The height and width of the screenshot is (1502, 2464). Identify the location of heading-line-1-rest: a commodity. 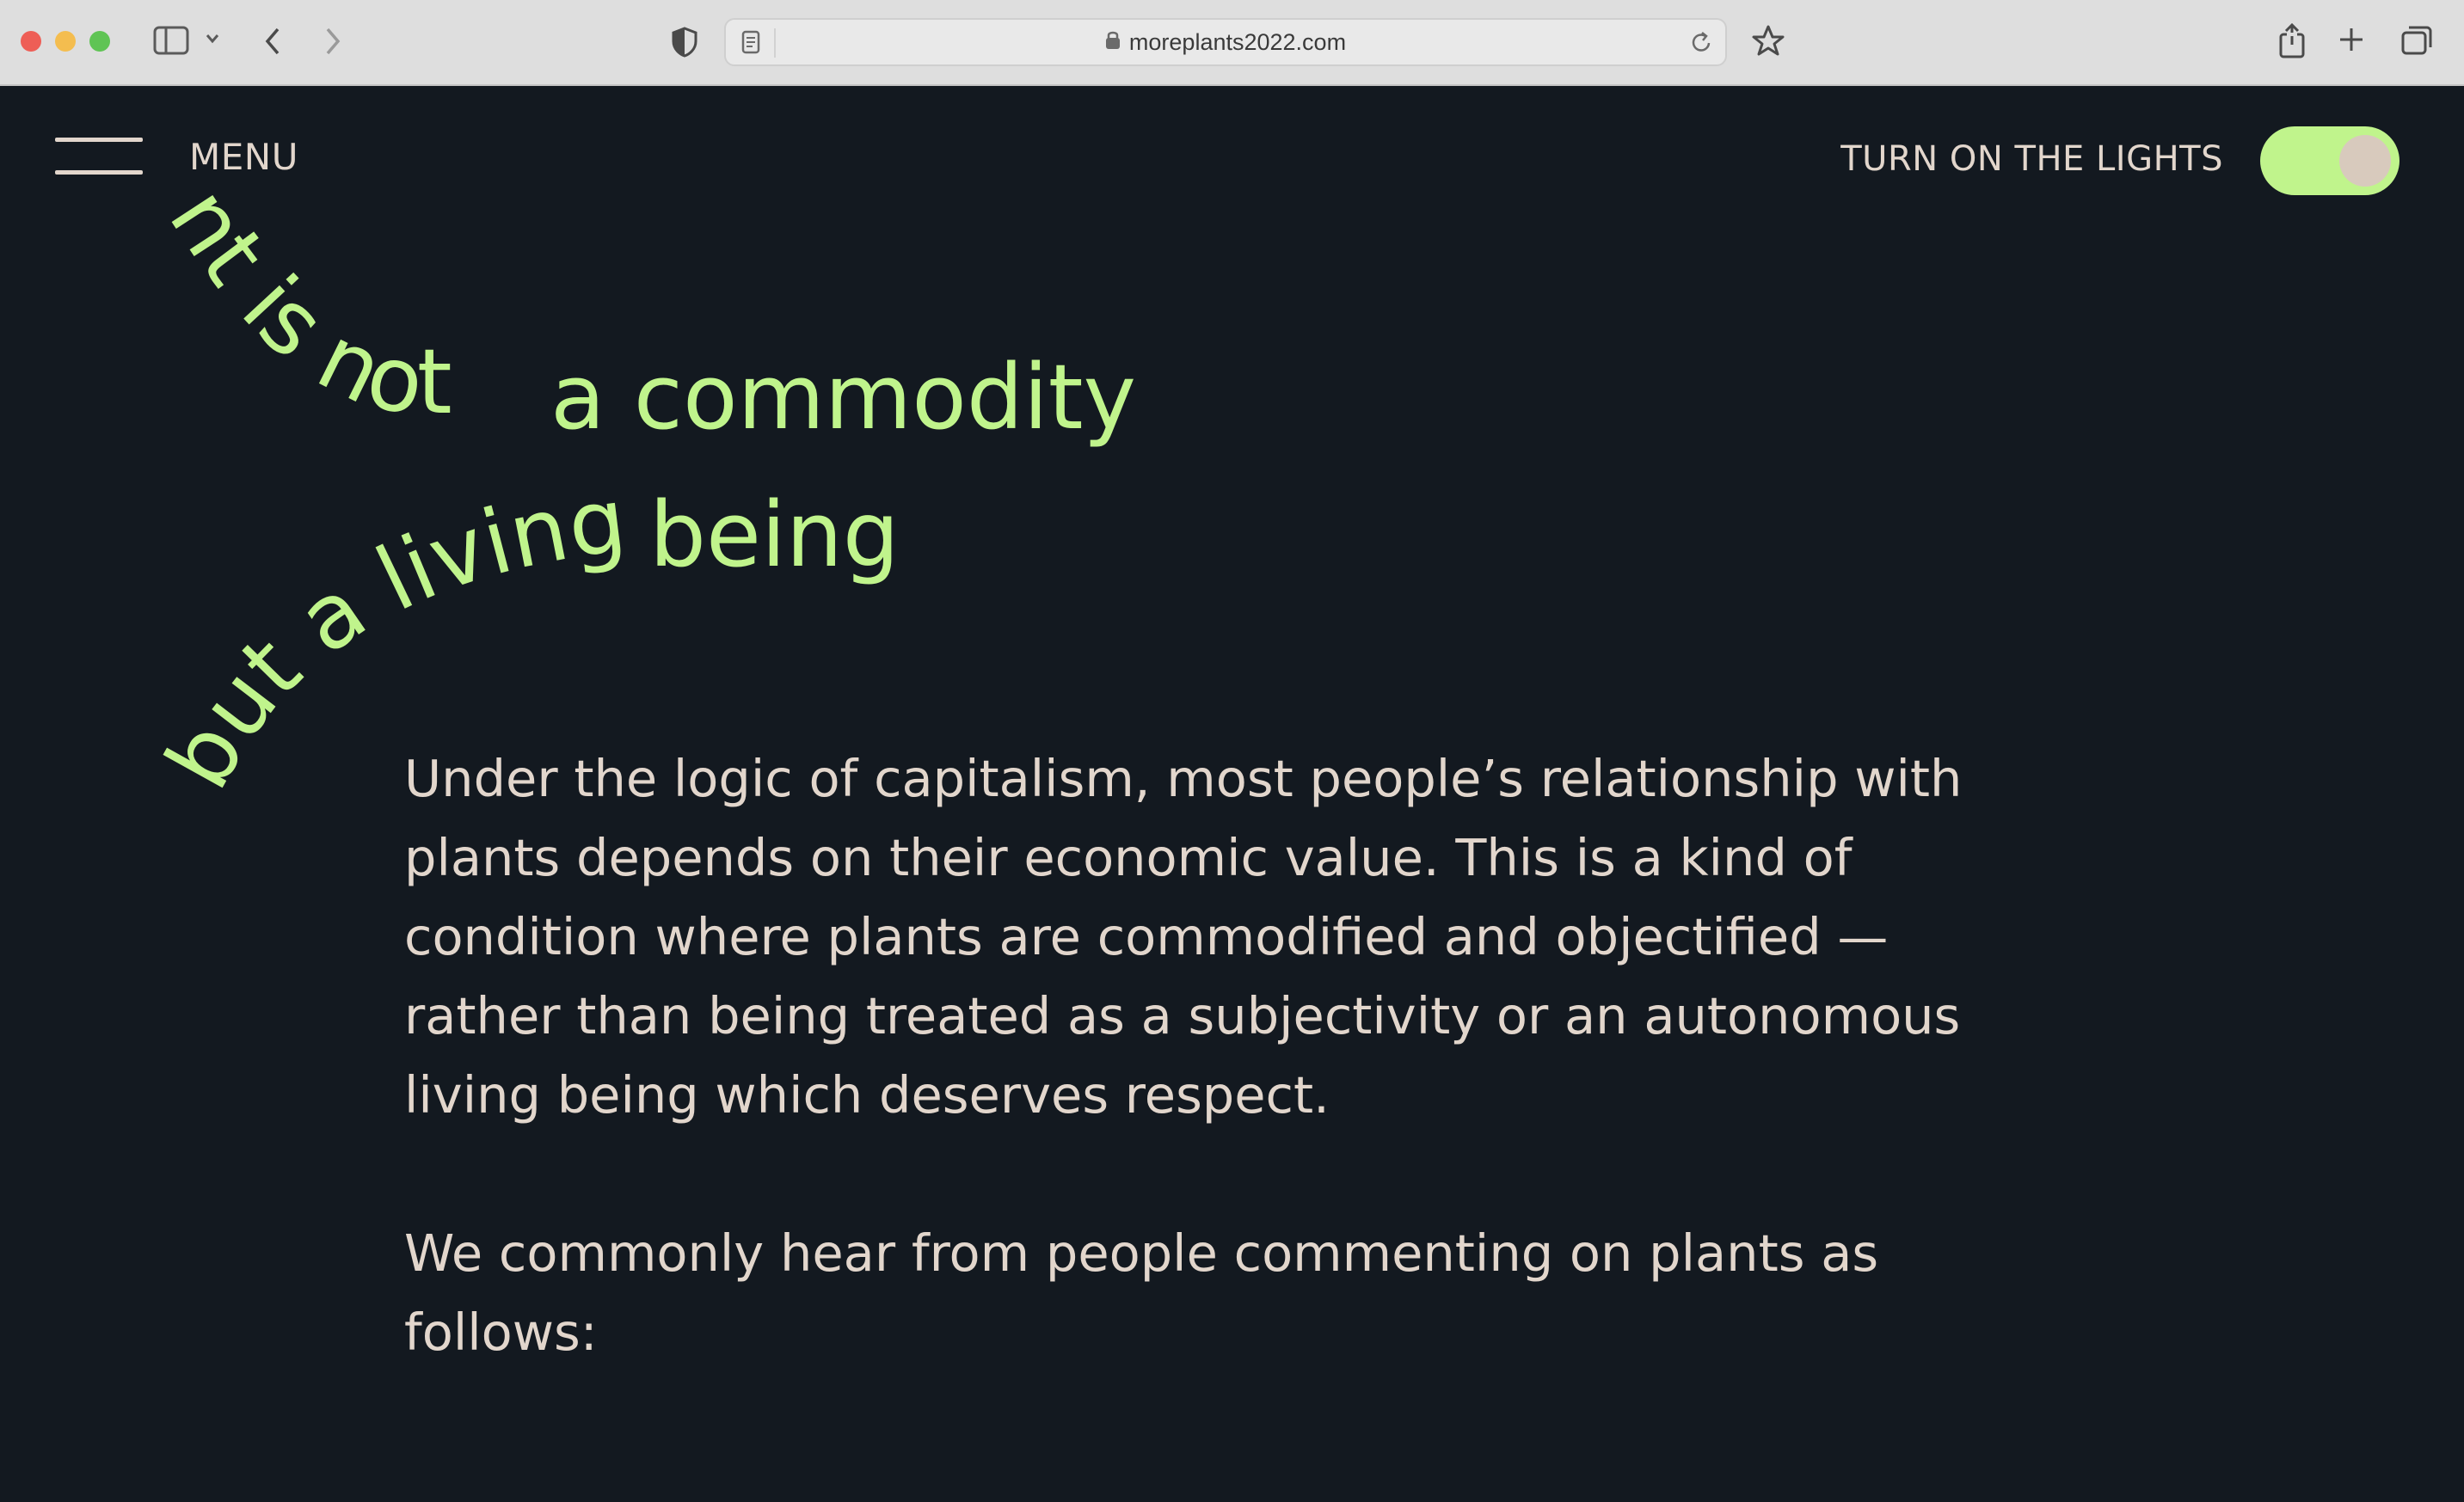
(843, 397).